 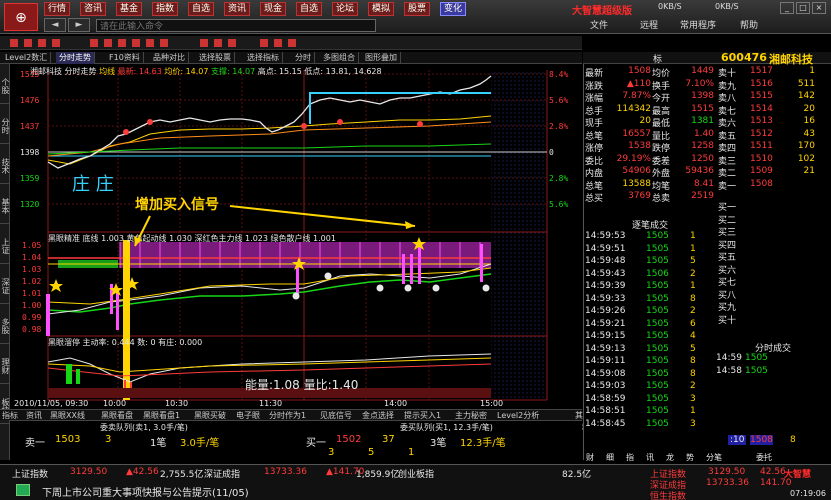 What do you see at coordinates (30, 473) in the screenshot?
I see `sh-index-name: 上证指数` at bounding box center [30, 473].